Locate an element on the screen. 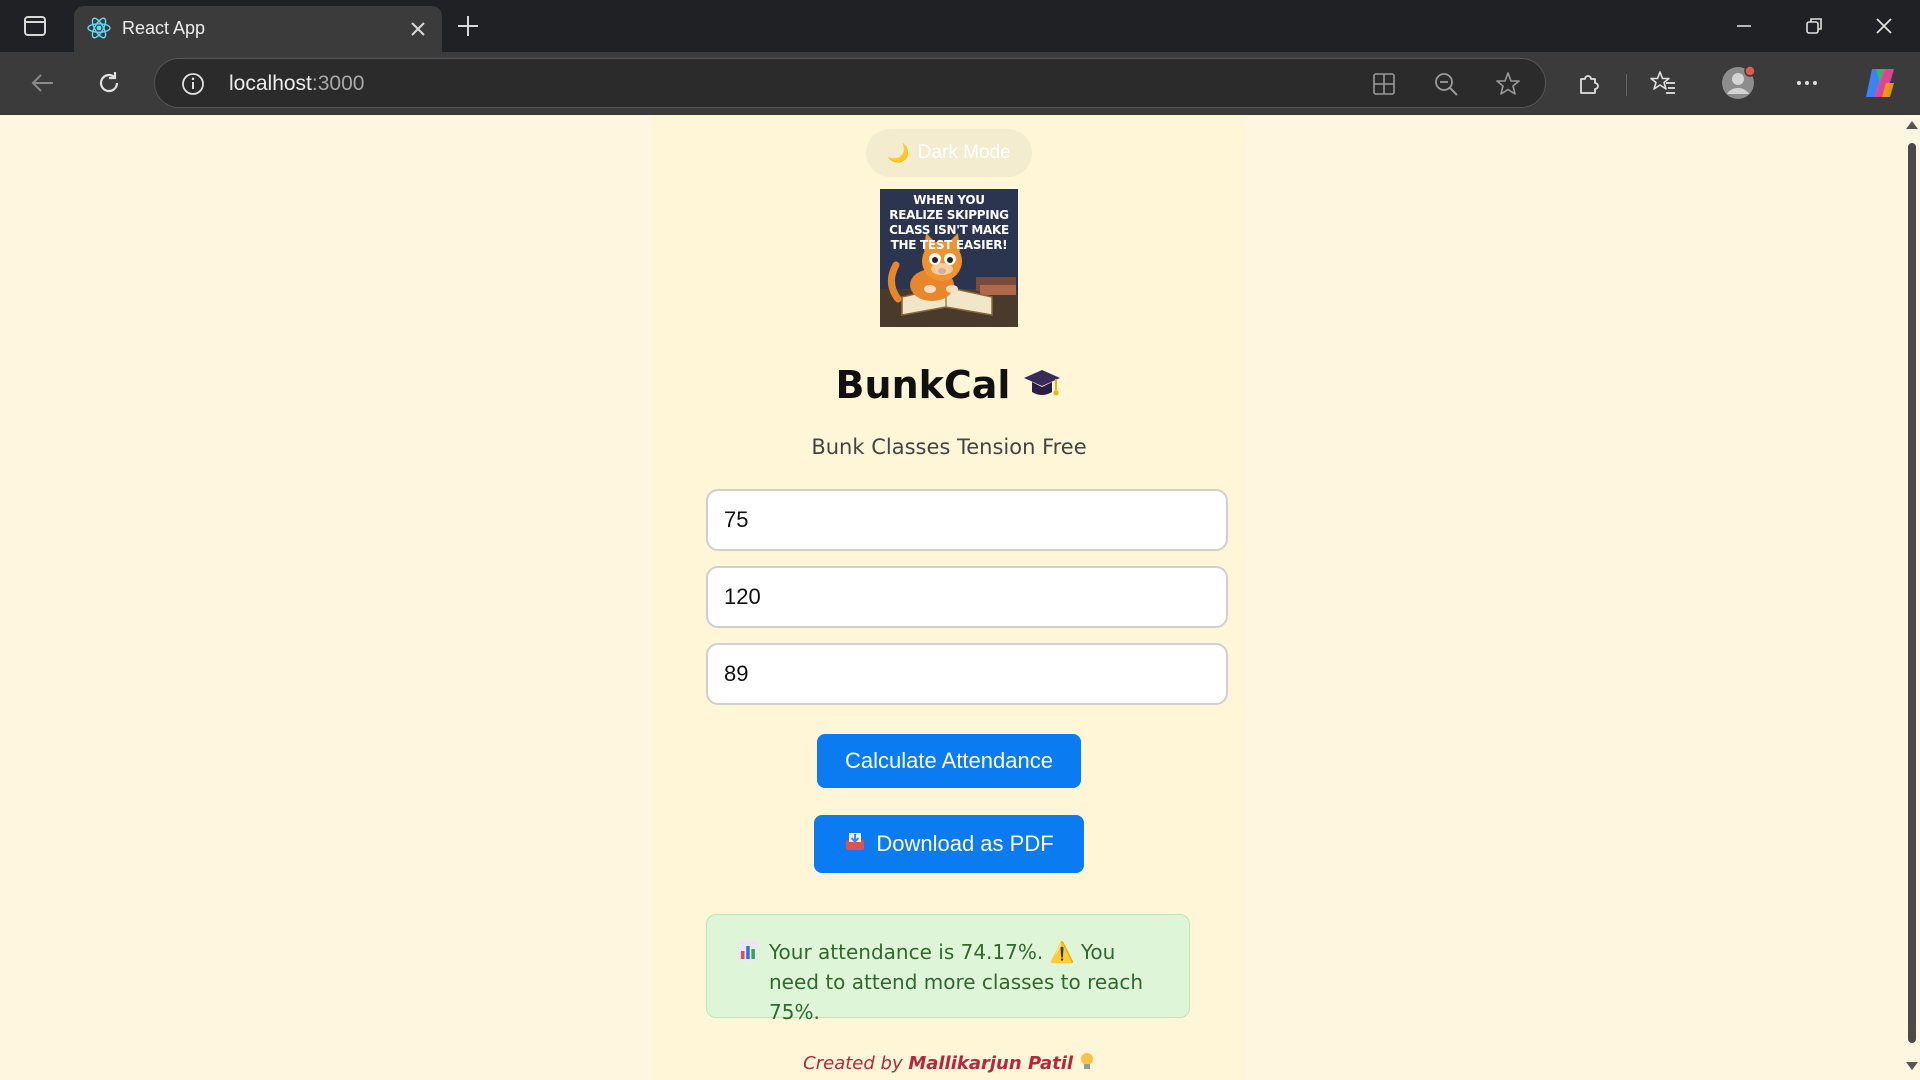 This screenshot has height=1080, width=1920. close-tab-icon is located at coordinates (418, 29).